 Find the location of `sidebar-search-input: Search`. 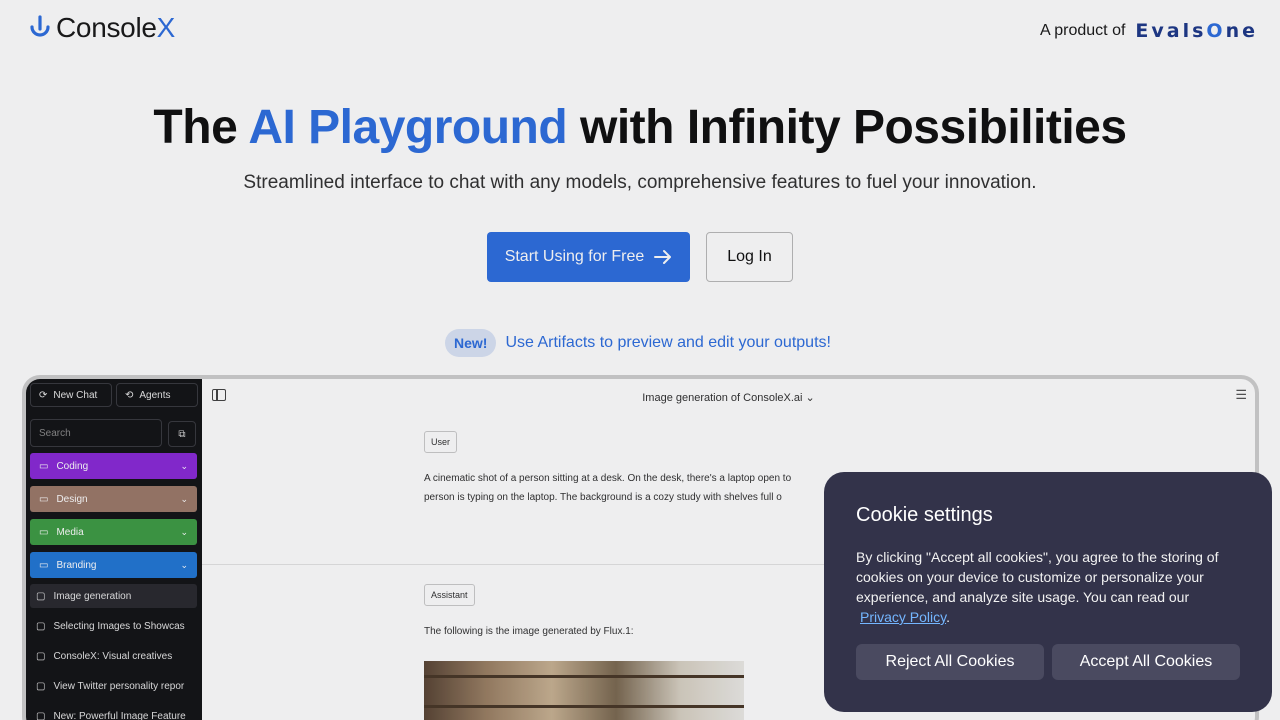

sidebar-search-input: Search is located at coordinates (96, 433).